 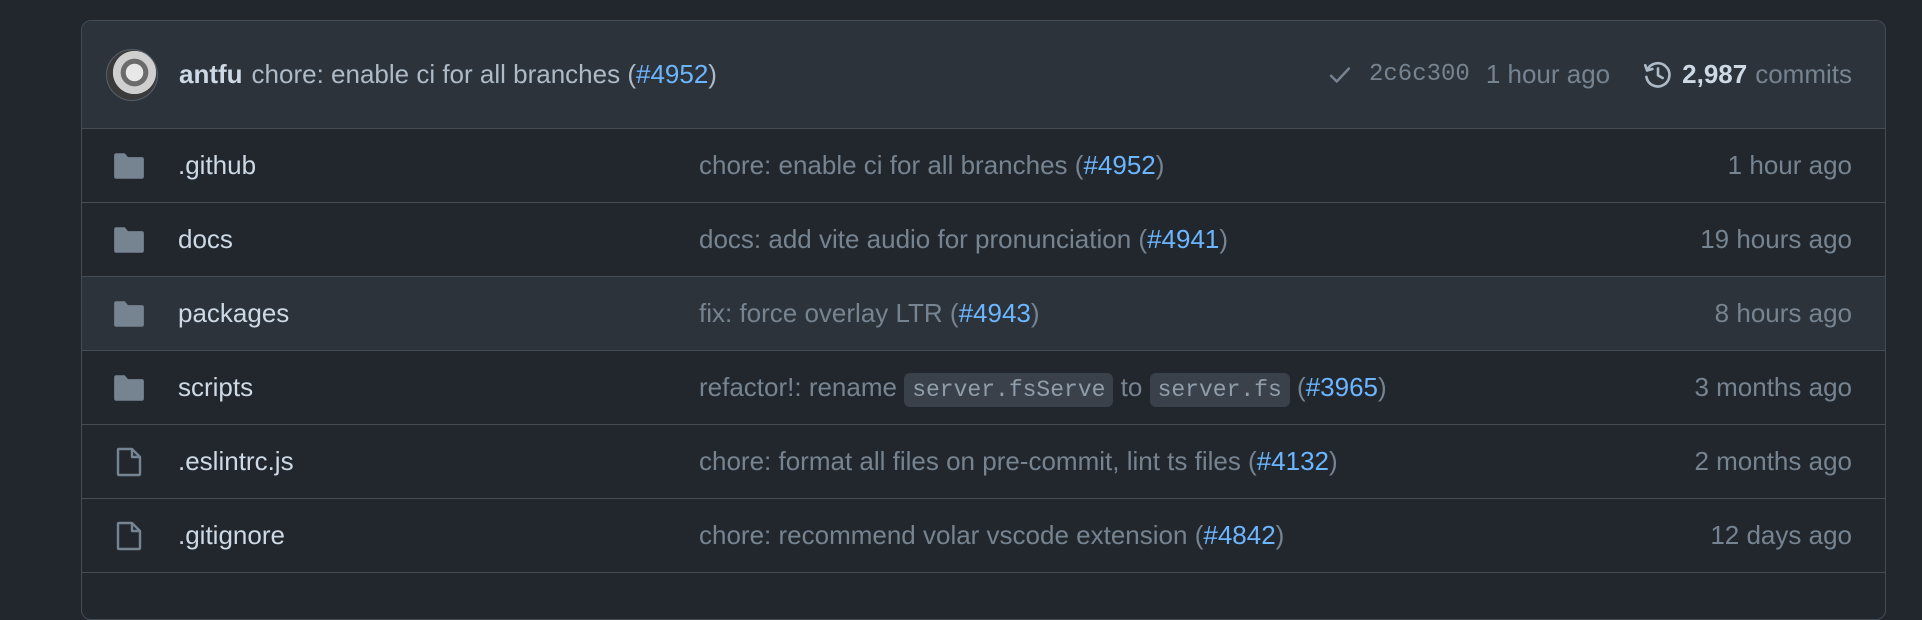 I want to click on inline-code: server.fs, so click(x=1219, y=390).